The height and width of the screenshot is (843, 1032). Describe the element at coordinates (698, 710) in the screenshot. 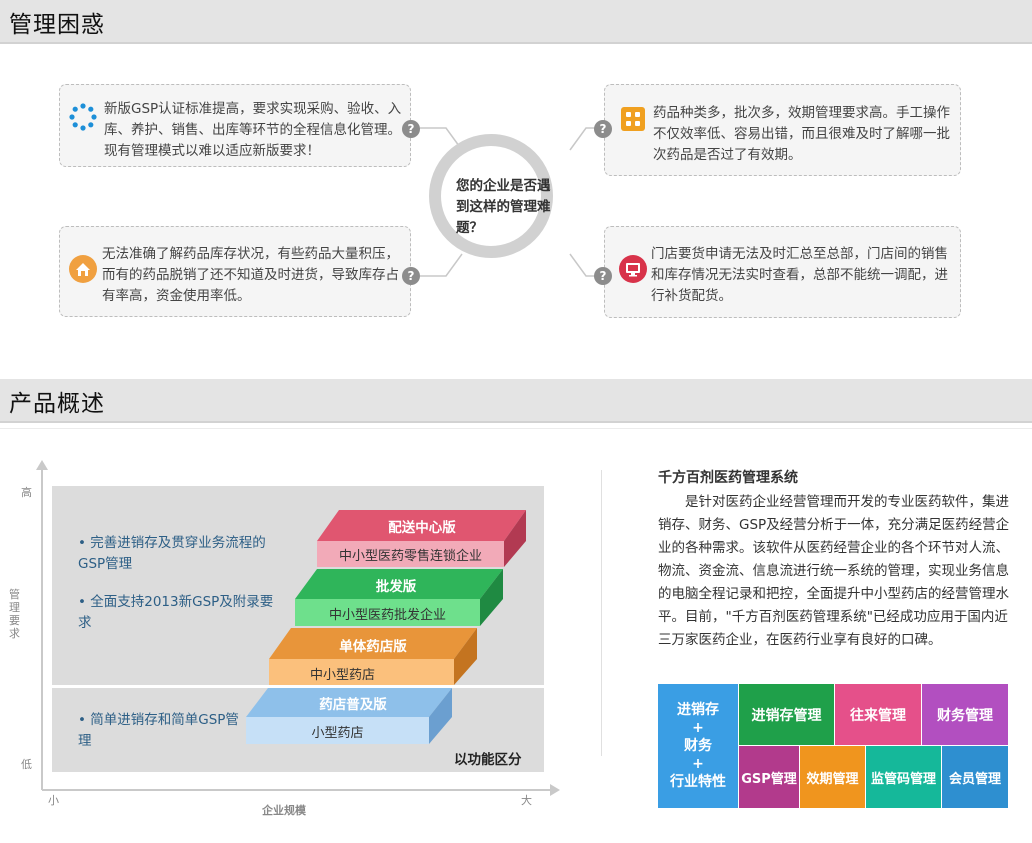

I see `module-core-line: 进销存` at that location.